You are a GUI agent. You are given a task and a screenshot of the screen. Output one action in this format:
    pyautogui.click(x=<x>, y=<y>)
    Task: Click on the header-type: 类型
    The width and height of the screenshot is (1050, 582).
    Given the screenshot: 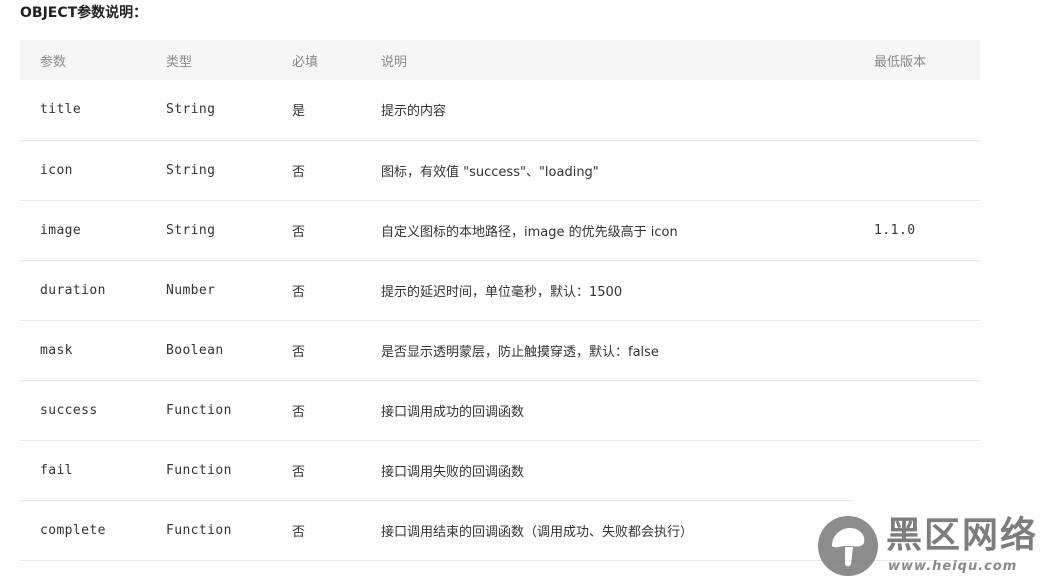 What is the action you would take?
    pyautogui.click(x=179, y=62)
    